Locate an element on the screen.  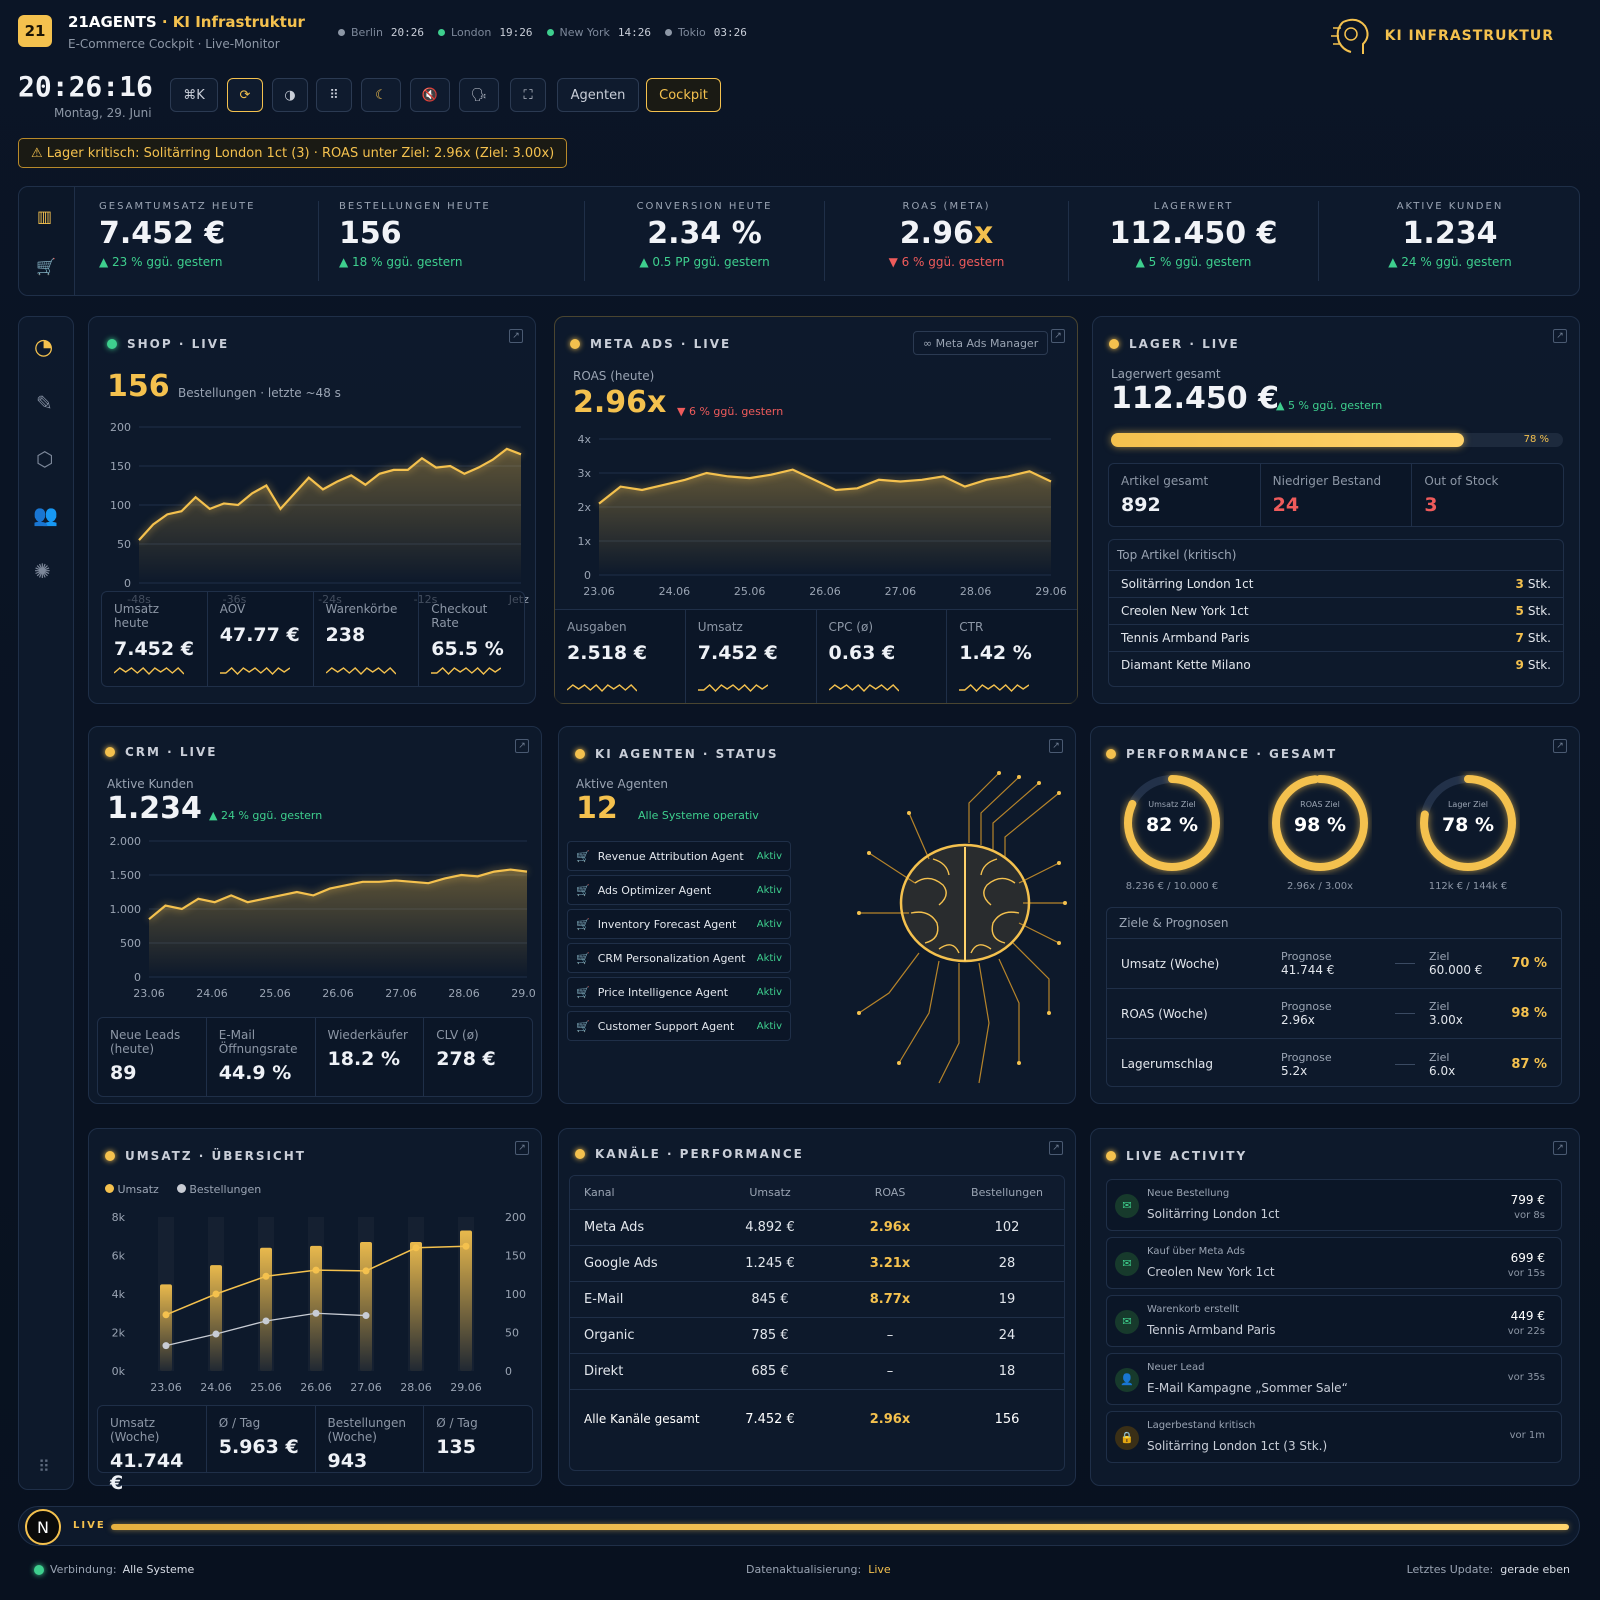
kpi-card: BESTELLUNGEN HEUTE 156 ▲ 18 % ggü. gestern is located at coordinates (452, 241).